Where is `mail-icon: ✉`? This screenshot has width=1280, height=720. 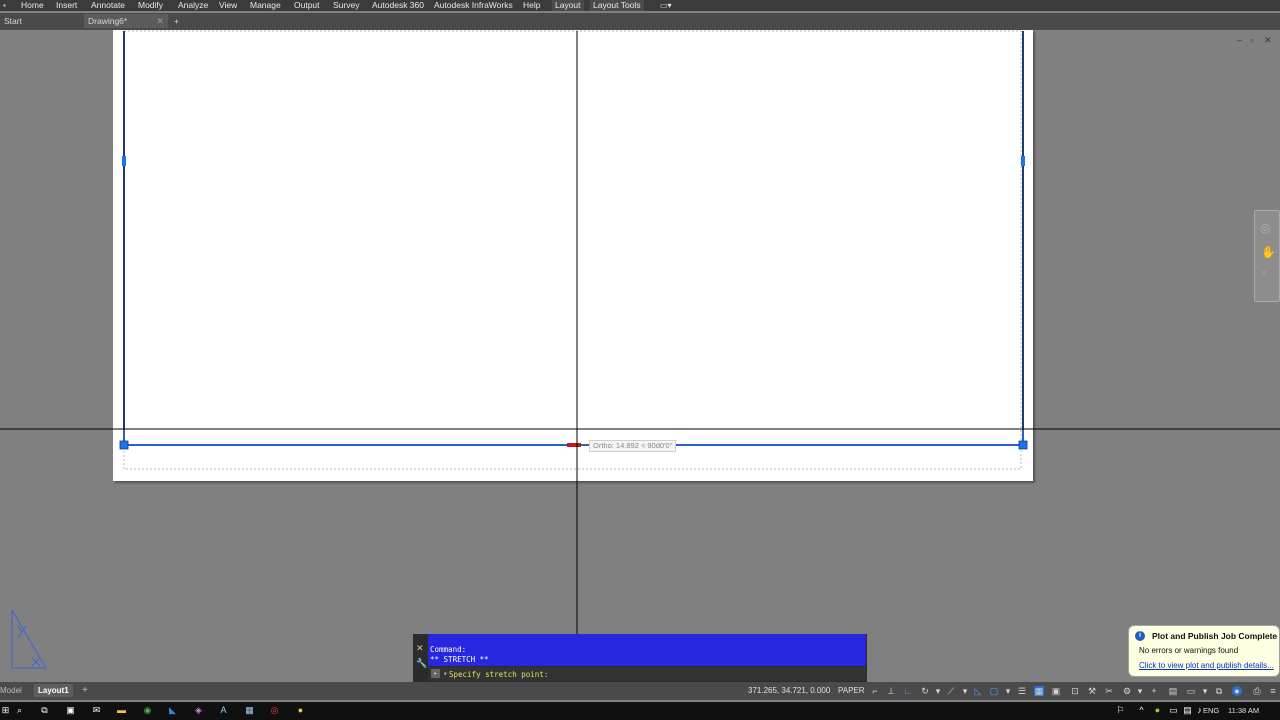
mail-icon: ✉ is located at coordinates (96, 710).